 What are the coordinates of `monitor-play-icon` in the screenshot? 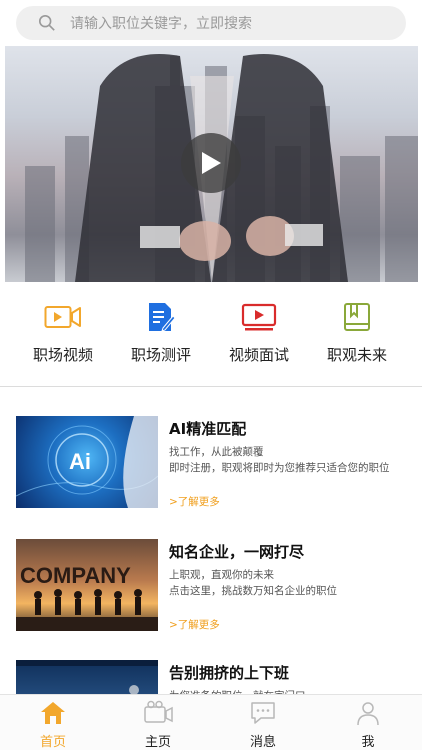 It's located at (259, 317).